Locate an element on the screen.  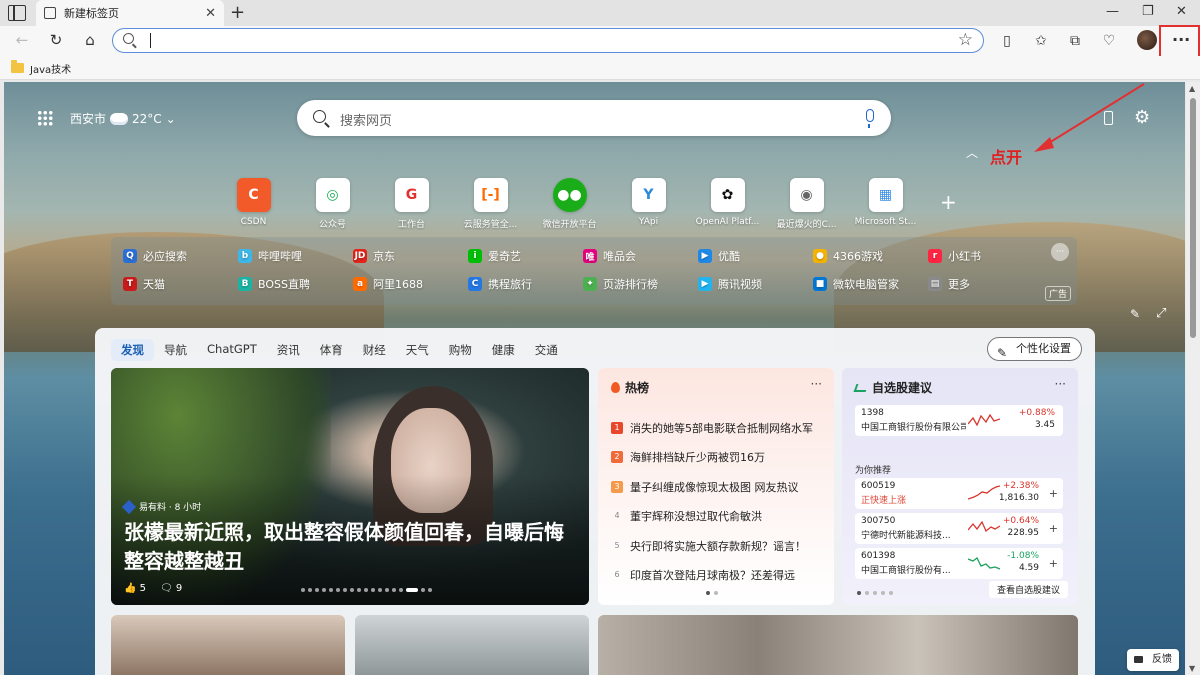
list-item: 4 董宇辉称没想过取代俞敏洪 is located at coordinates (712, 517).